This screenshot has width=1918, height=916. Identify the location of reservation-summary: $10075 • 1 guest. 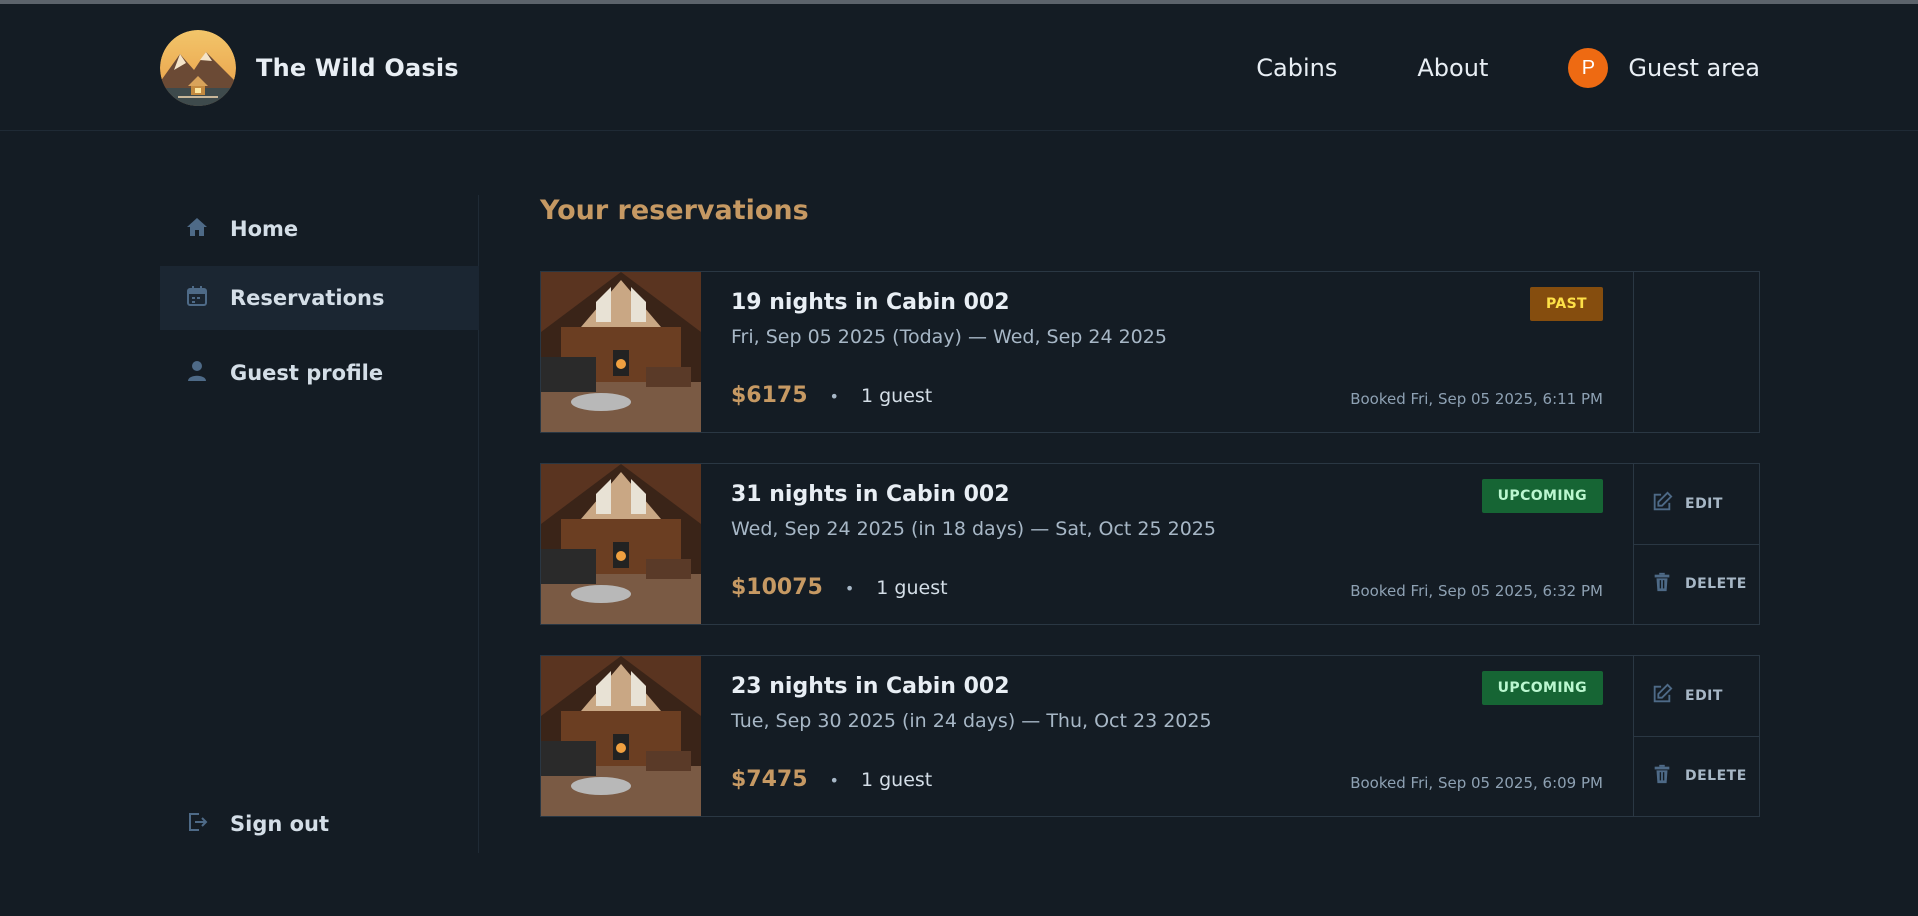
(839, 587).